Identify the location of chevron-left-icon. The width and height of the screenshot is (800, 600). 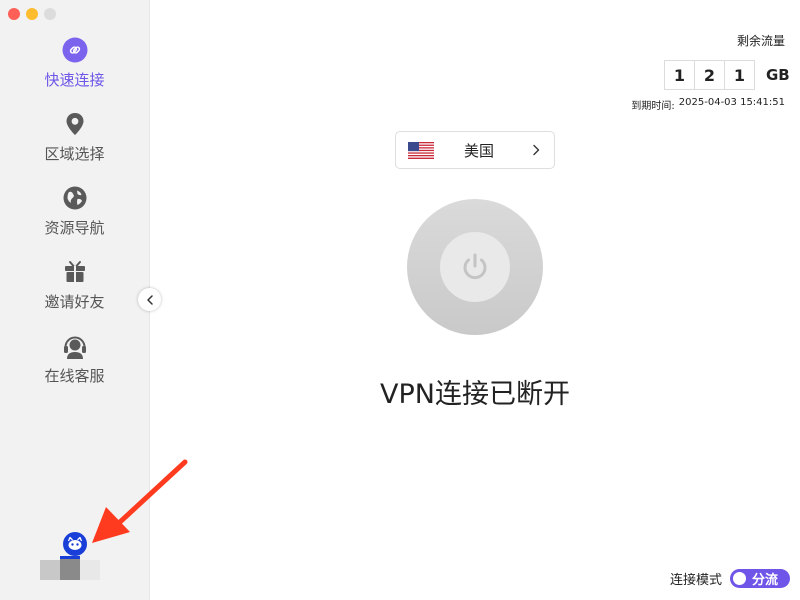
(149, 299).